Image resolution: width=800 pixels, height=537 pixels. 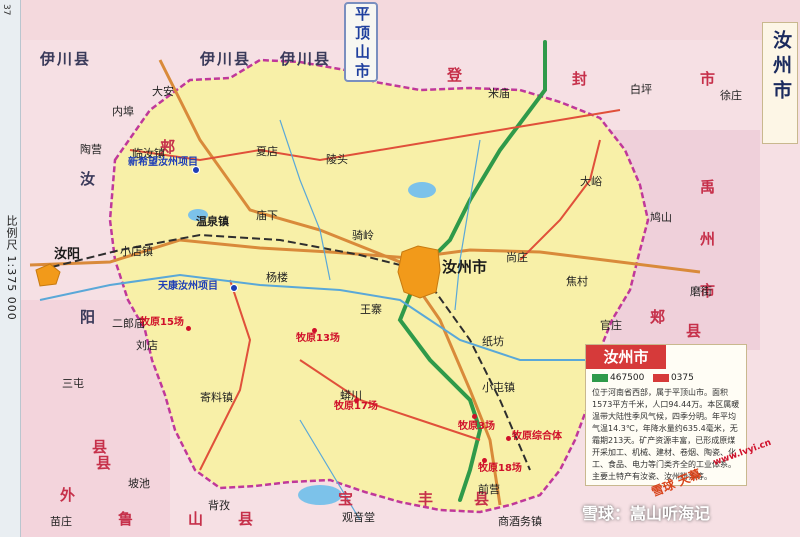 What do you see at coordinates (89, 179) in the screenshot?
I see `neighbor-label: 汝` at bounding box center [89, 179].